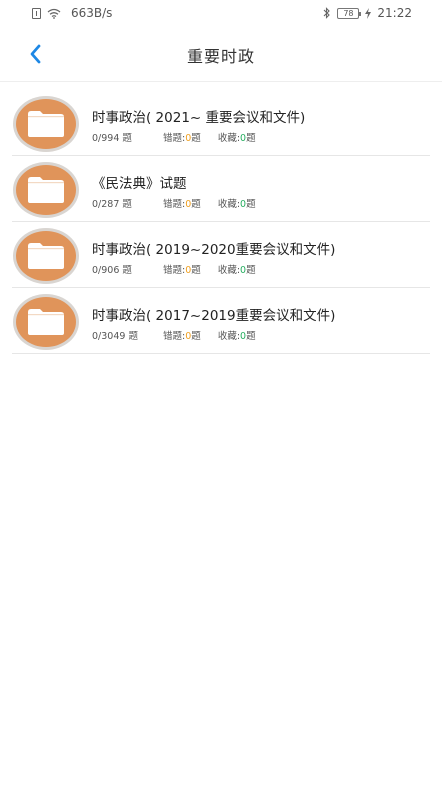 Image resolution: width=442 pixels, height=792 pixels. I want to click on charging-icon, so click(368, 13).